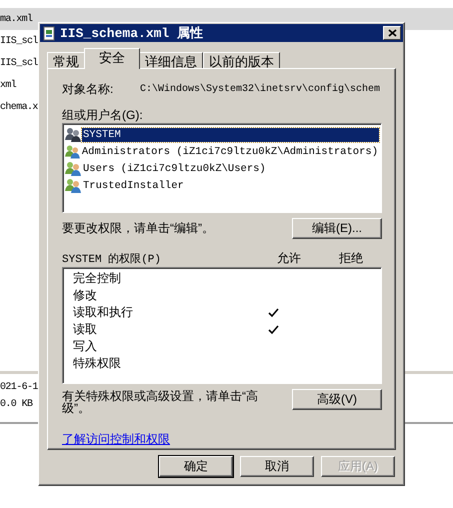 This screenshot has height=508, width=453. Describe the element at coordinates (66, 60) in the screenshot. I see `tab: 常规` at that location.